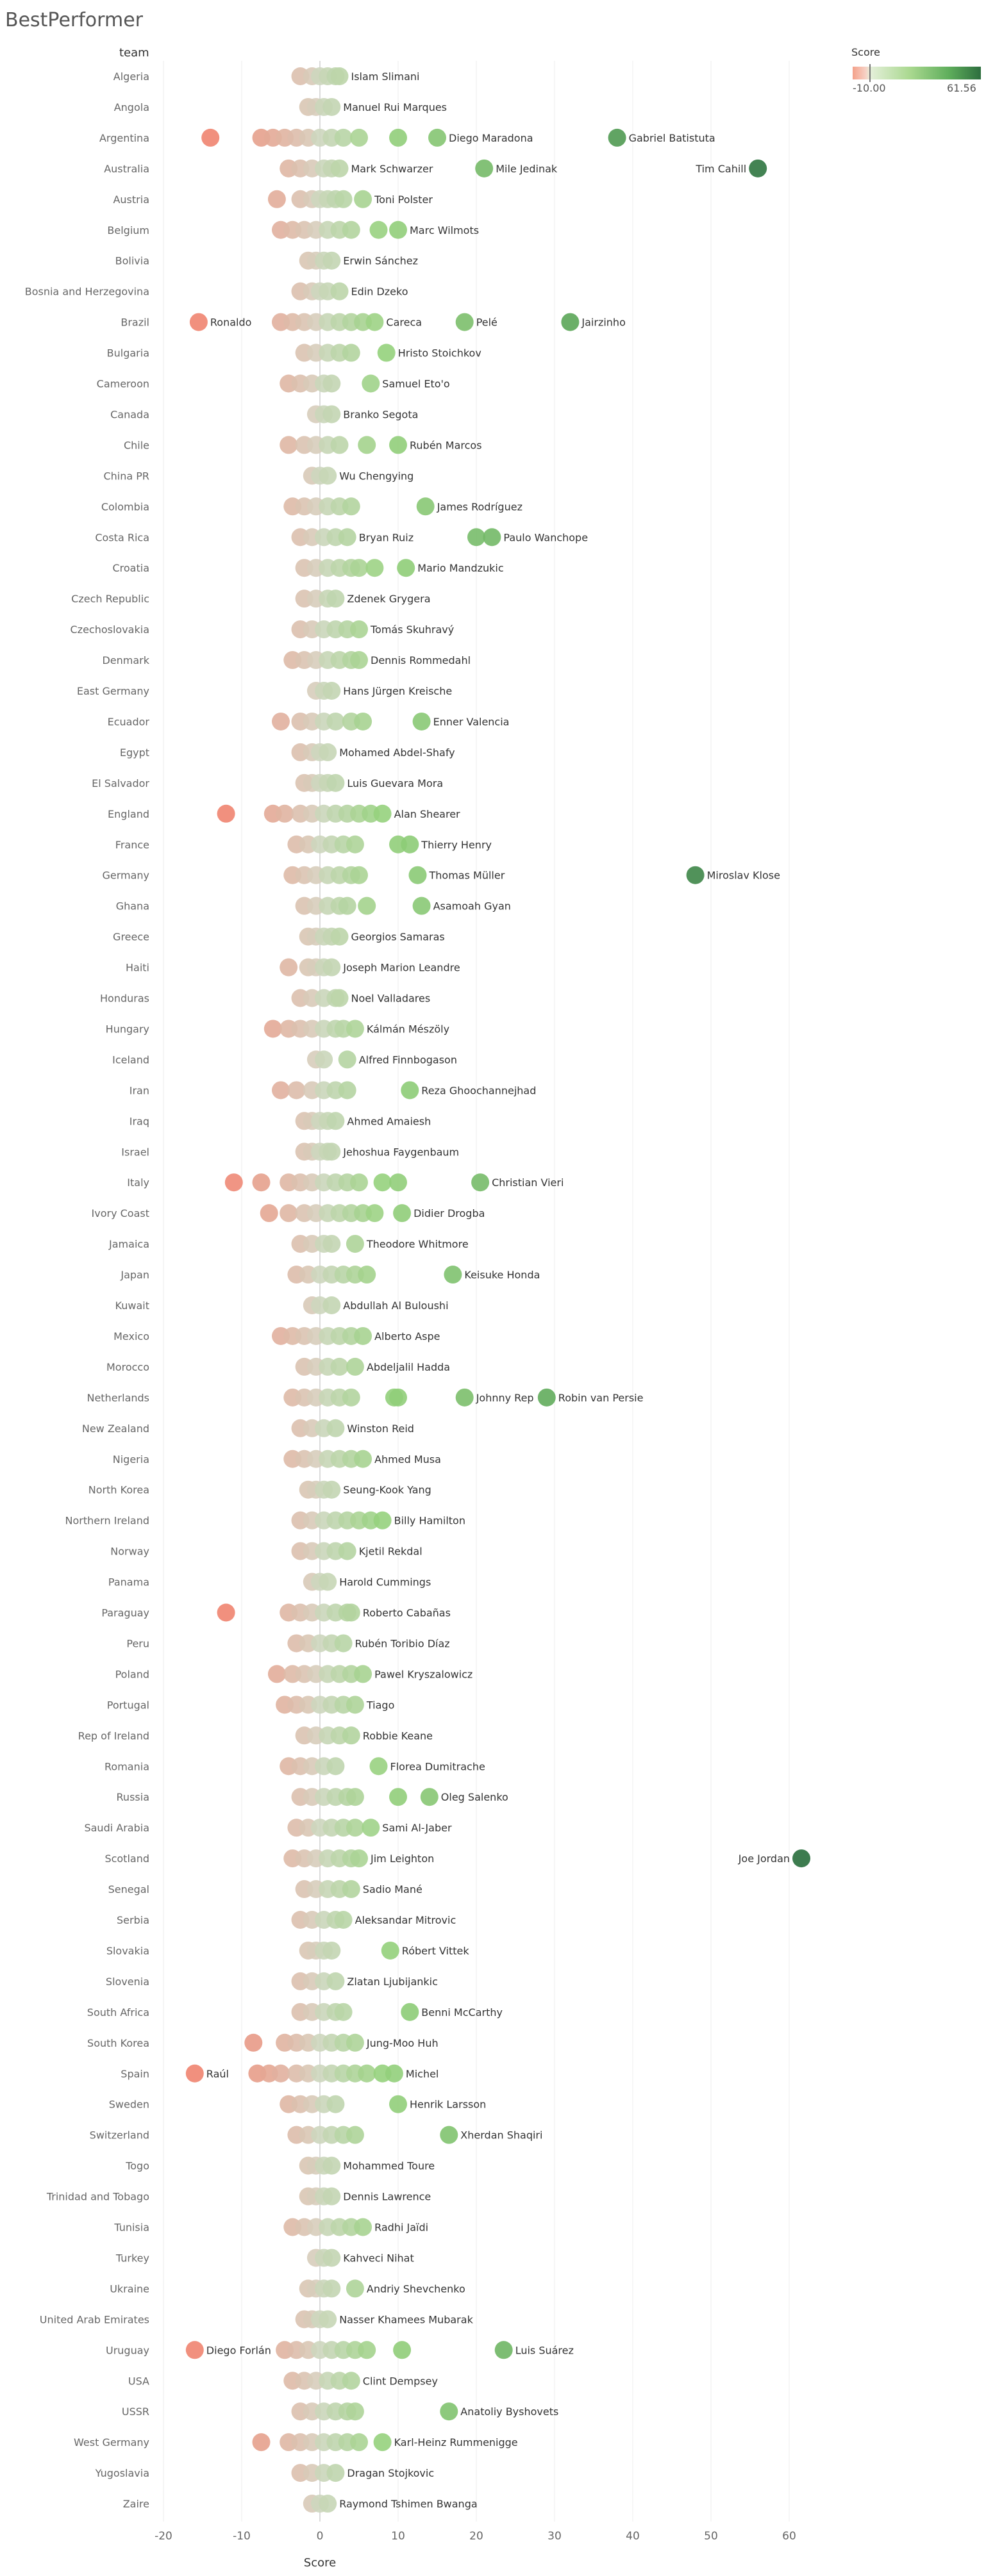 The width and height of the screenshot is (986, 2576). I want to click on best-player-label: Alberto Aspe, so click(407, 1336).